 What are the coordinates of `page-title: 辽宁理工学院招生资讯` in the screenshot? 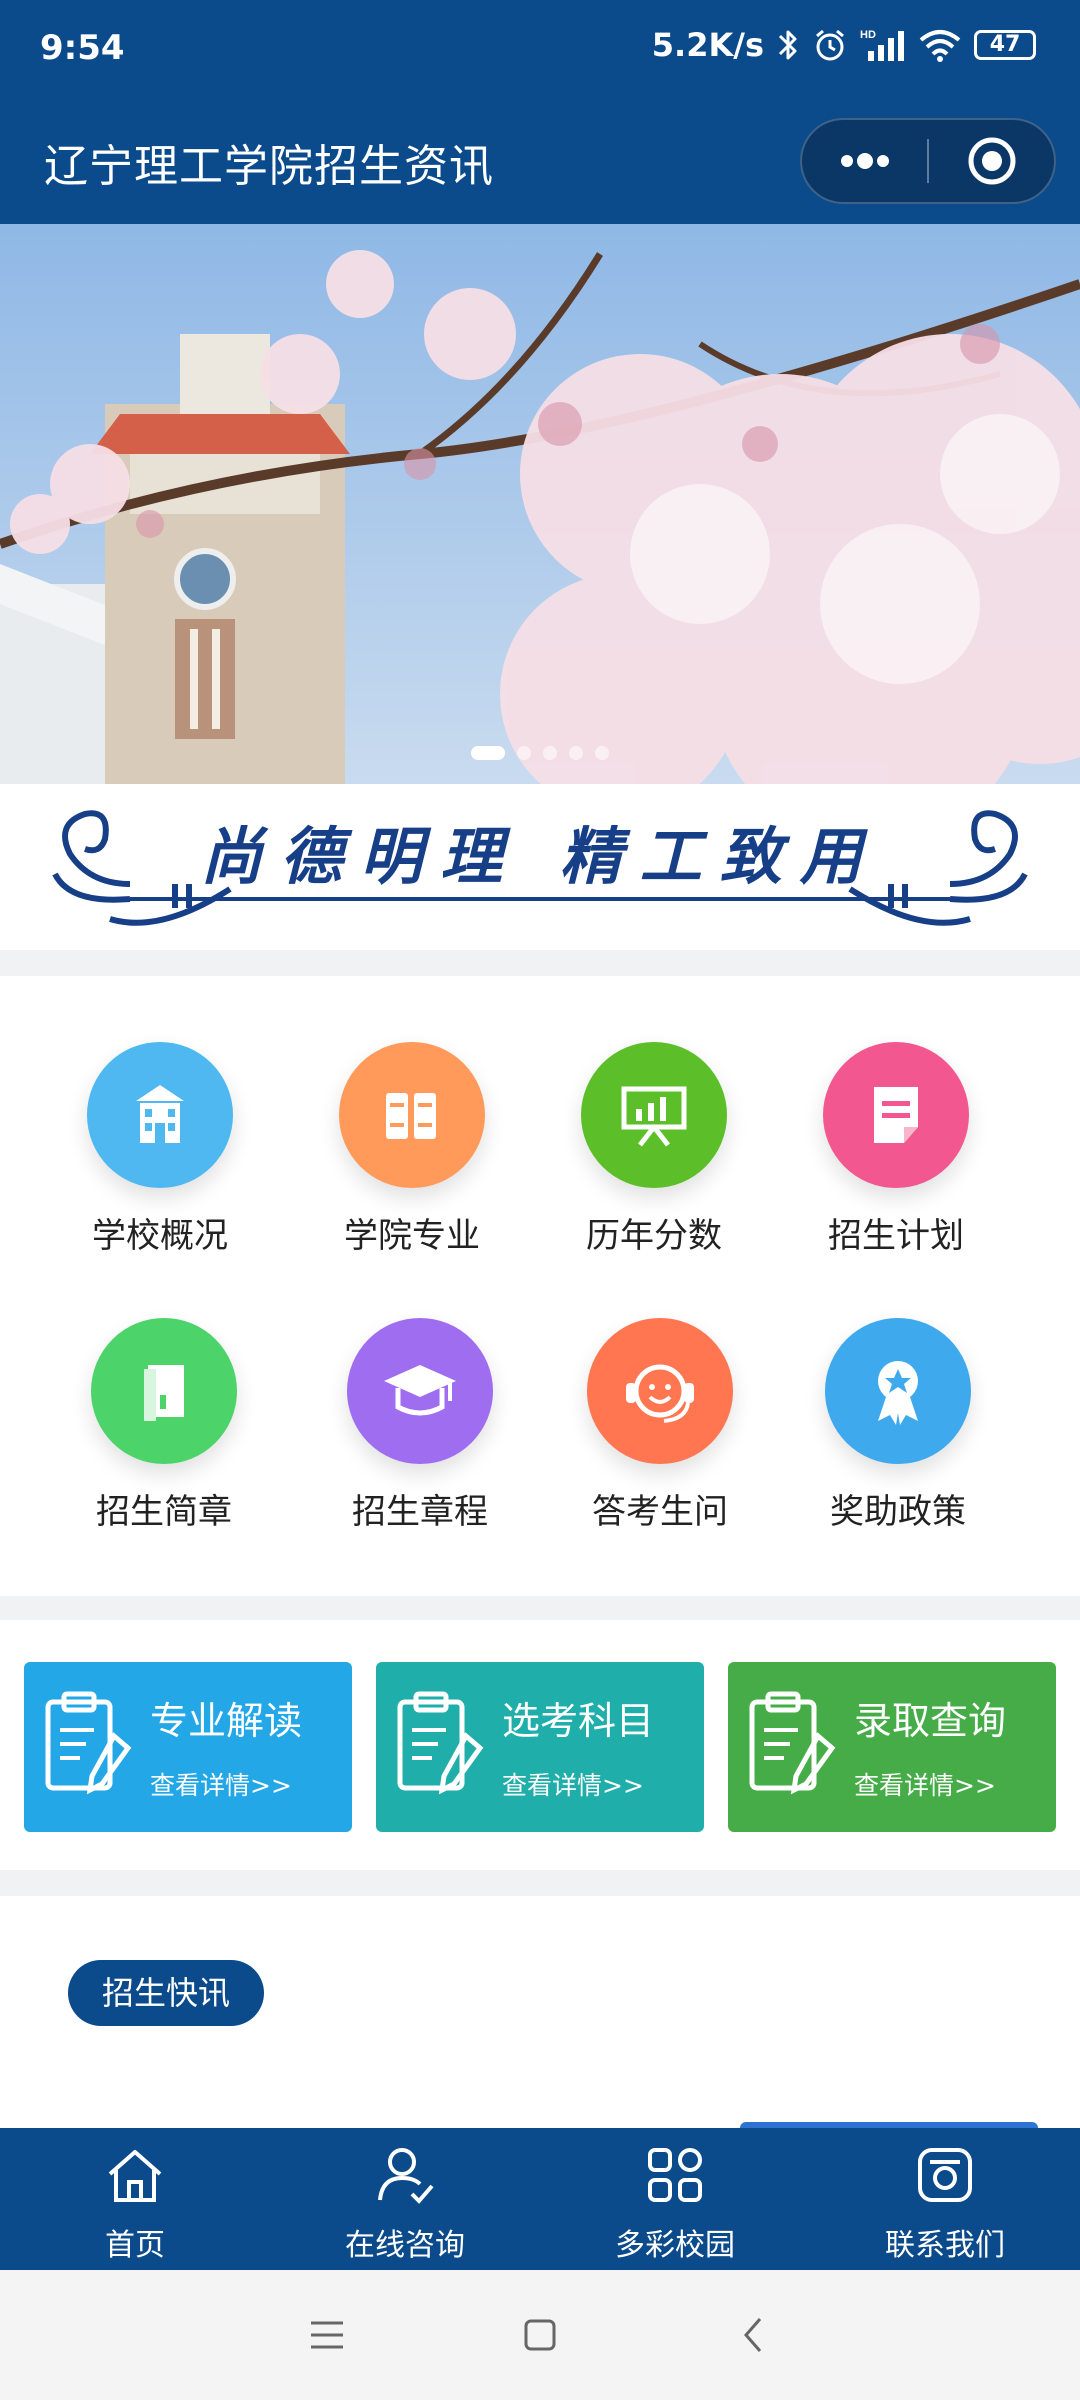 It's located at (269, 166).